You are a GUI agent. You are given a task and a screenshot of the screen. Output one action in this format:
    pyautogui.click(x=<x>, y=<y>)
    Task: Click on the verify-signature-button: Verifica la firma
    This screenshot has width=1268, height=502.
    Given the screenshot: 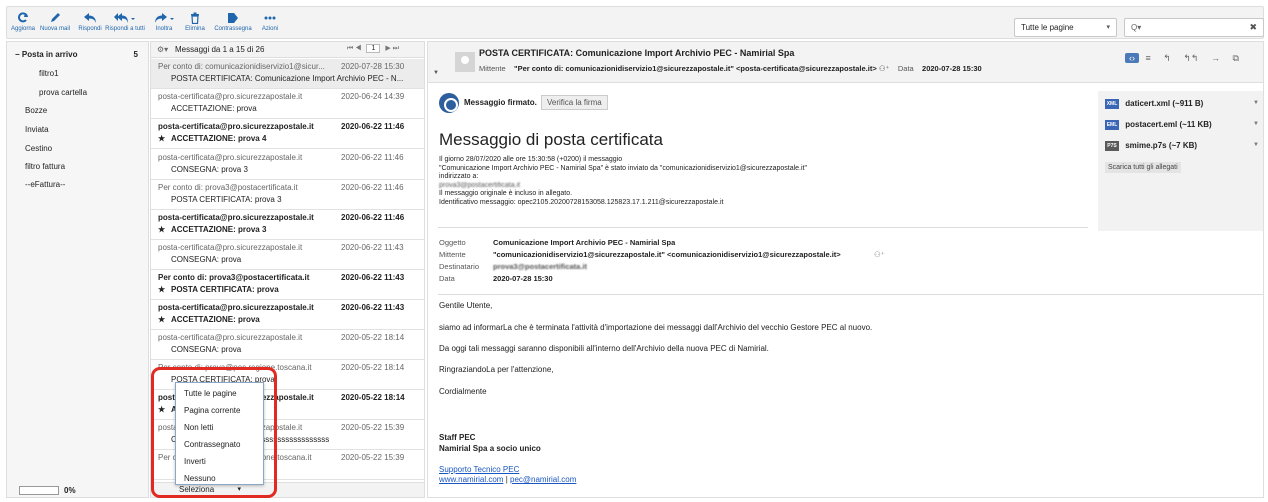 What is the action you would take?
    pyautogui.click(x=574, y=102)
    